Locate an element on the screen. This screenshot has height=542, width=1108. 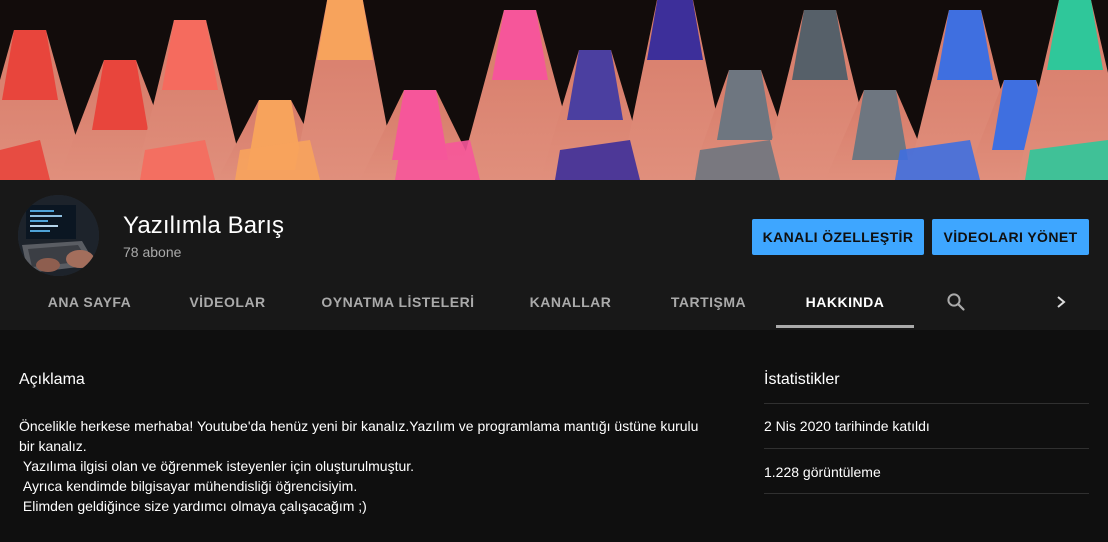
customize-channel-button: KANALI ÖZELLEŞTİR is located at coordinates (838, 237).